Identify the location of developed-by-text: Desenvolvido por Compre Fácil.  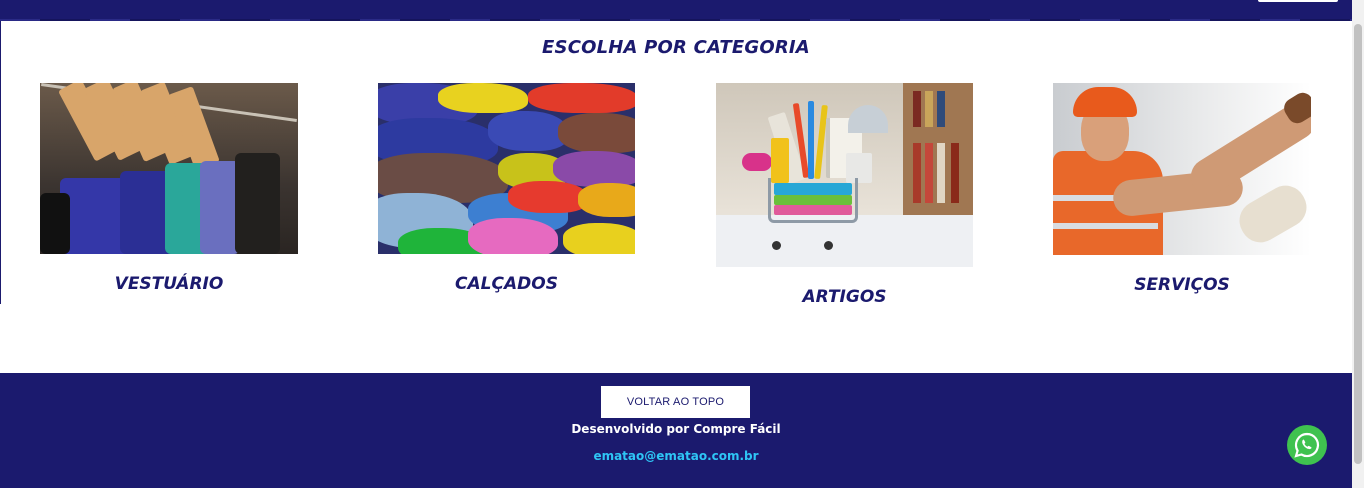
(676, 429).